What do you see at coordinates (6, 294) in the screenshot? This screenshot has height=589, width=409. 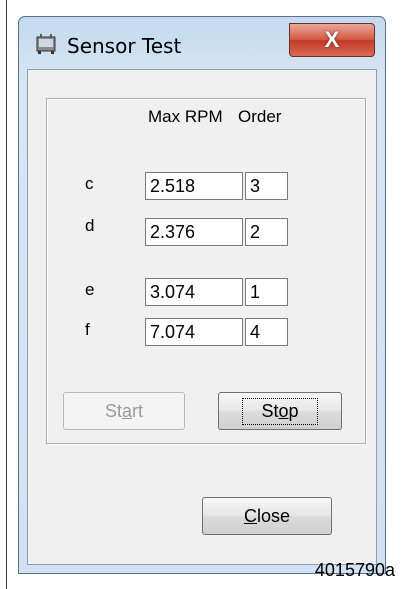 I see `figure-border-line` at bounding box center [6, 294].